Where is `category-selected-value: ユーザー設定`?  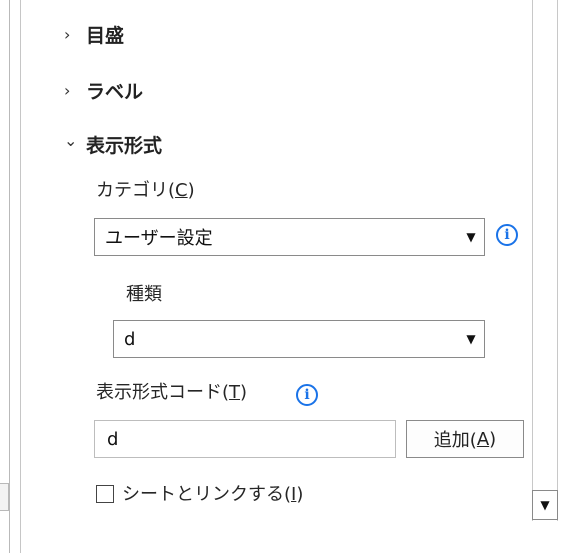 category-selected-value: ユーザー設定 is located at coordinates (159, 238).